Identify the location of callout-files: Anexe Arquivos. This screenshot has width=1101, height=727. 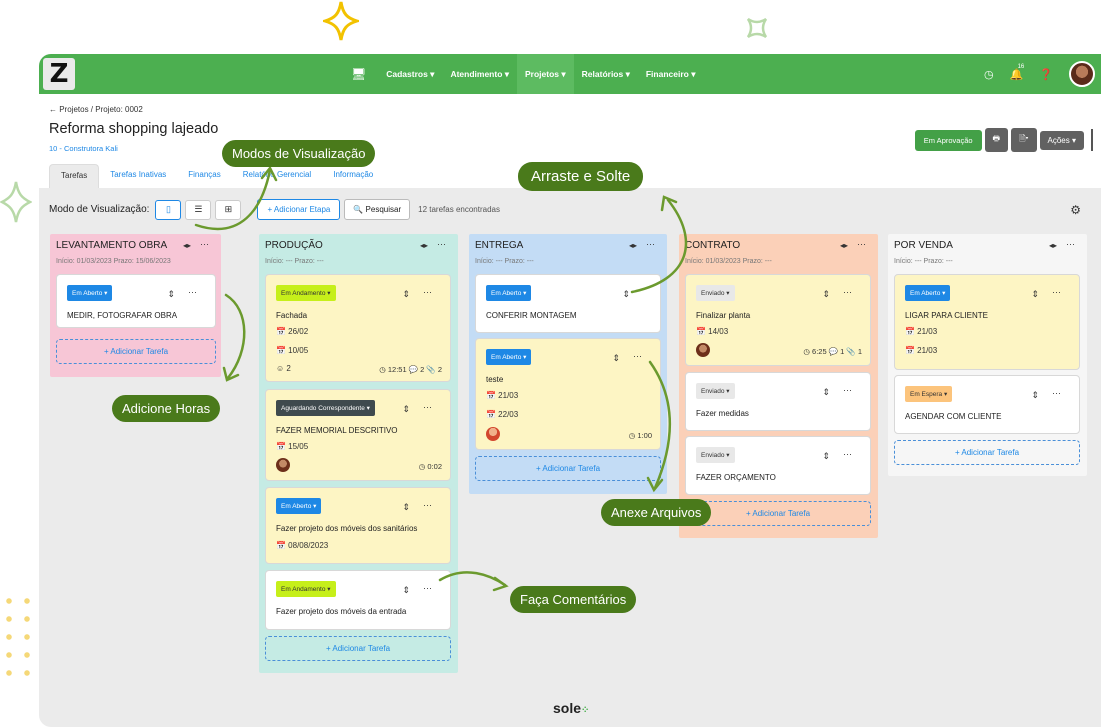
(656, 512).